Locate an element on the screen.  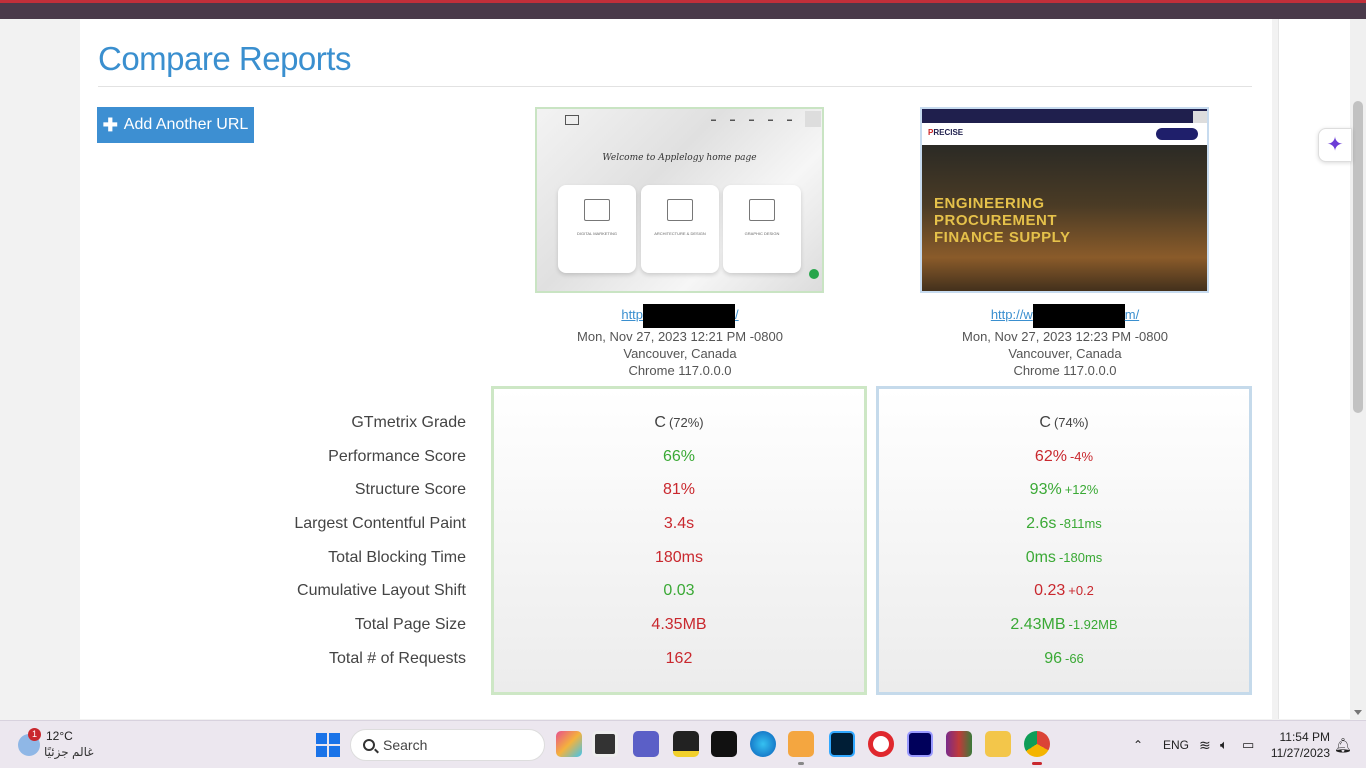
metric-label: Total Blocking Time is located at coordinates (397, 557).